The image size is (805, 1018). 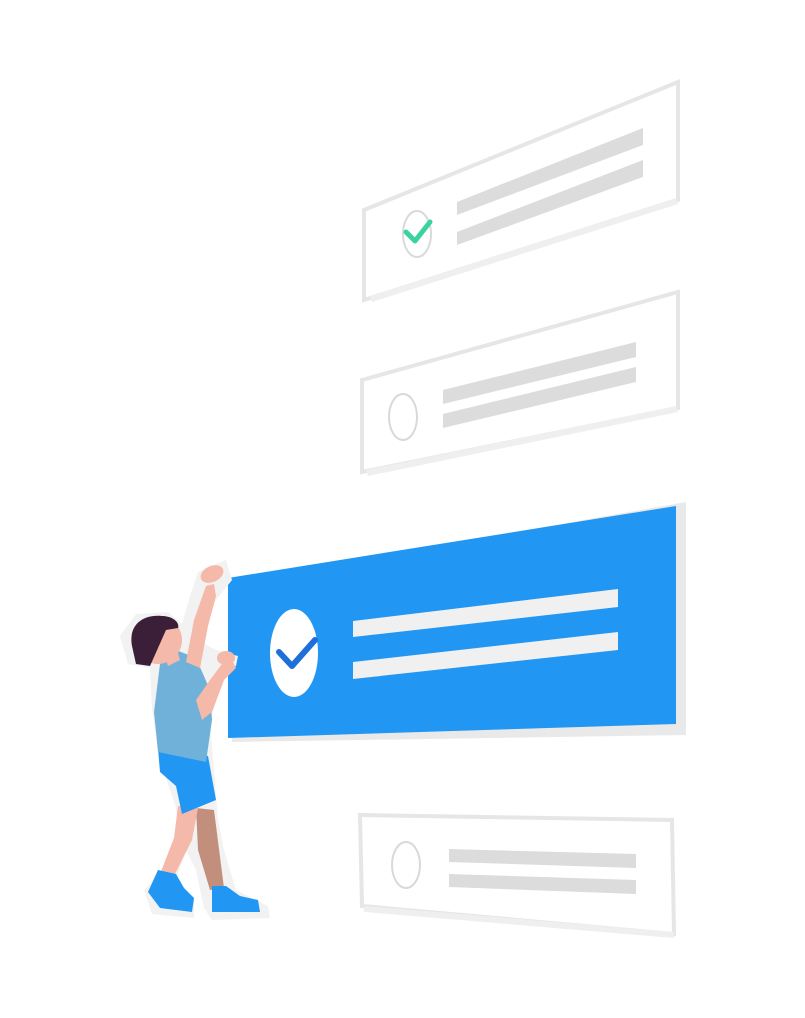 I want to click on option-card-4-check, so click(x=406, y=865).